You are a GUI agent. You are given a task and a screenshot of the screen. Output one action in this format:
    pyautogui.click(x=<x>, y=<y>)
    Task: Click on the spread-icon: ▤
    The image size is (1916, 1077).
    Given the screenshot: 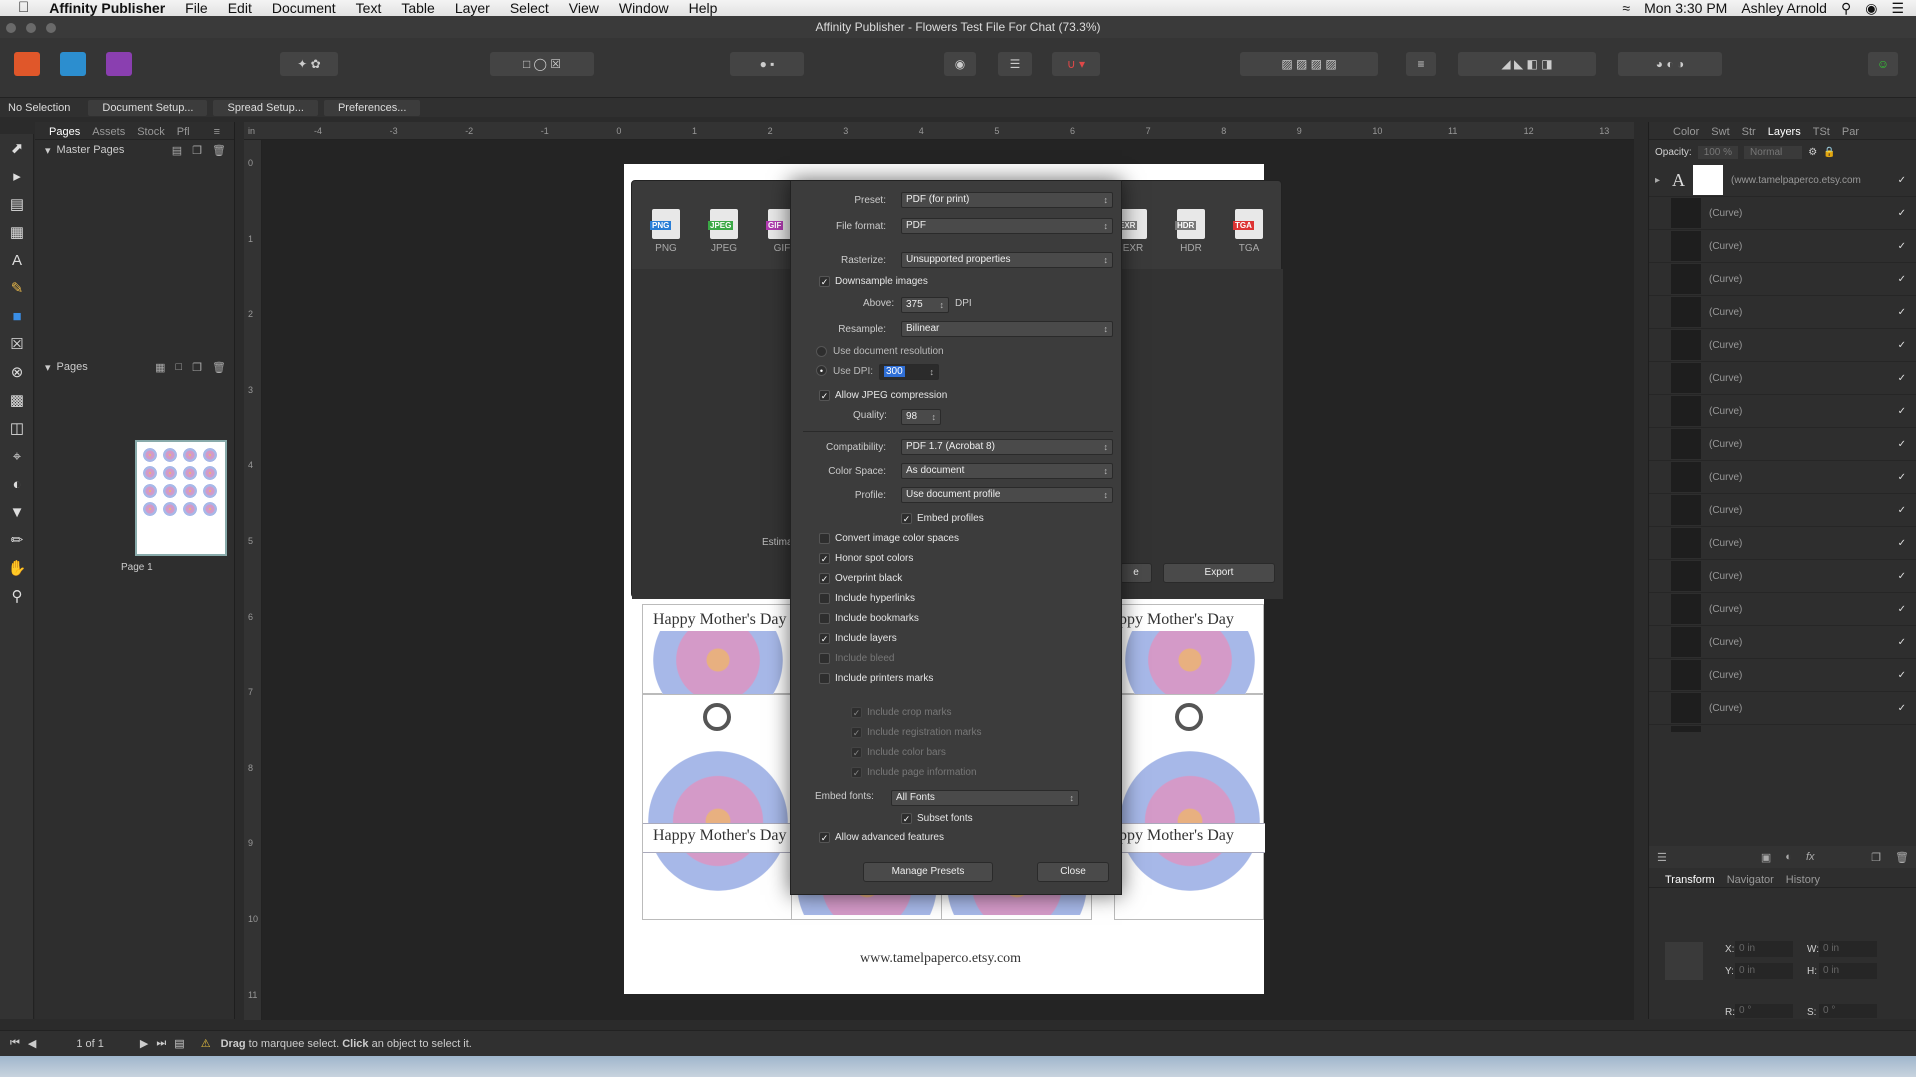 What is the action you would take?
    pyautogui.click(x=179, y=1043)
    